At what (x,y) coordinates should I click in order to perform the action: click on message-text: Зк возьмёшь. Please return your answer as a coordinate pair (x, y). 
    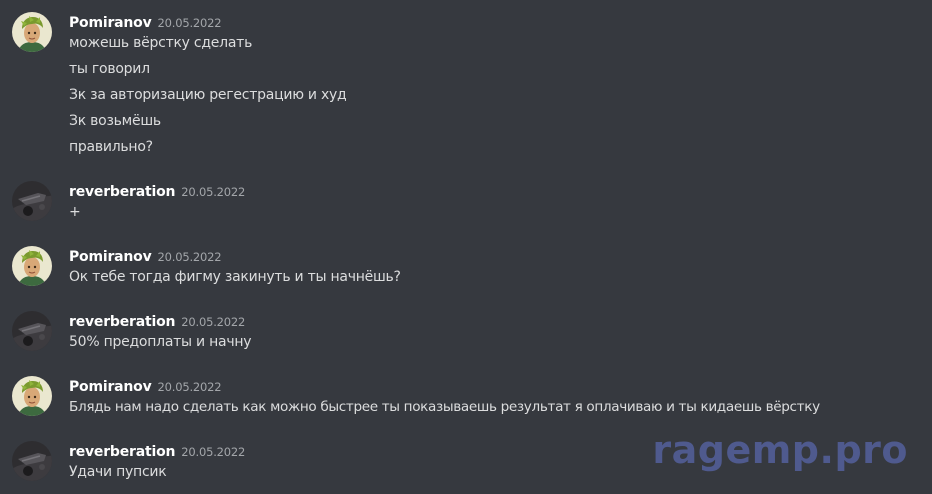
    Looking at the image, I should click on (115, 121).